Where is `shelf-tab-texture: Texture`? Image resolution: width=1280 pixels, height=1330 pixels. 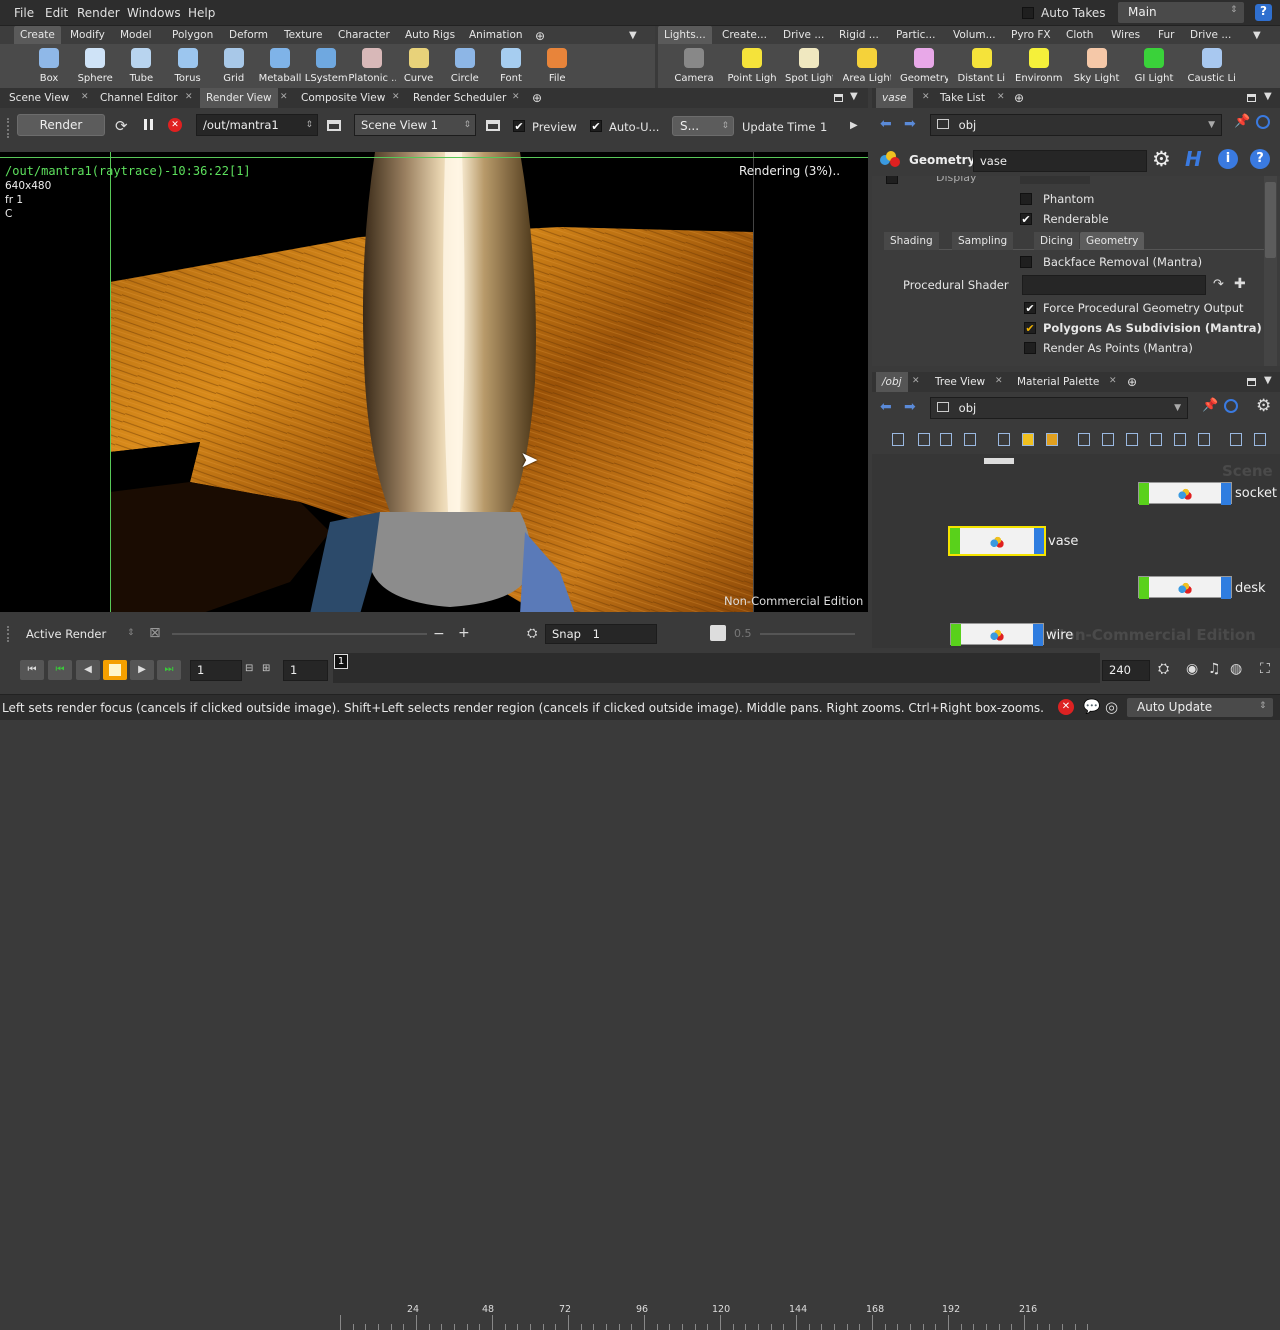 shelf-tab-texture: Texture is located at coordinates (303, 35).